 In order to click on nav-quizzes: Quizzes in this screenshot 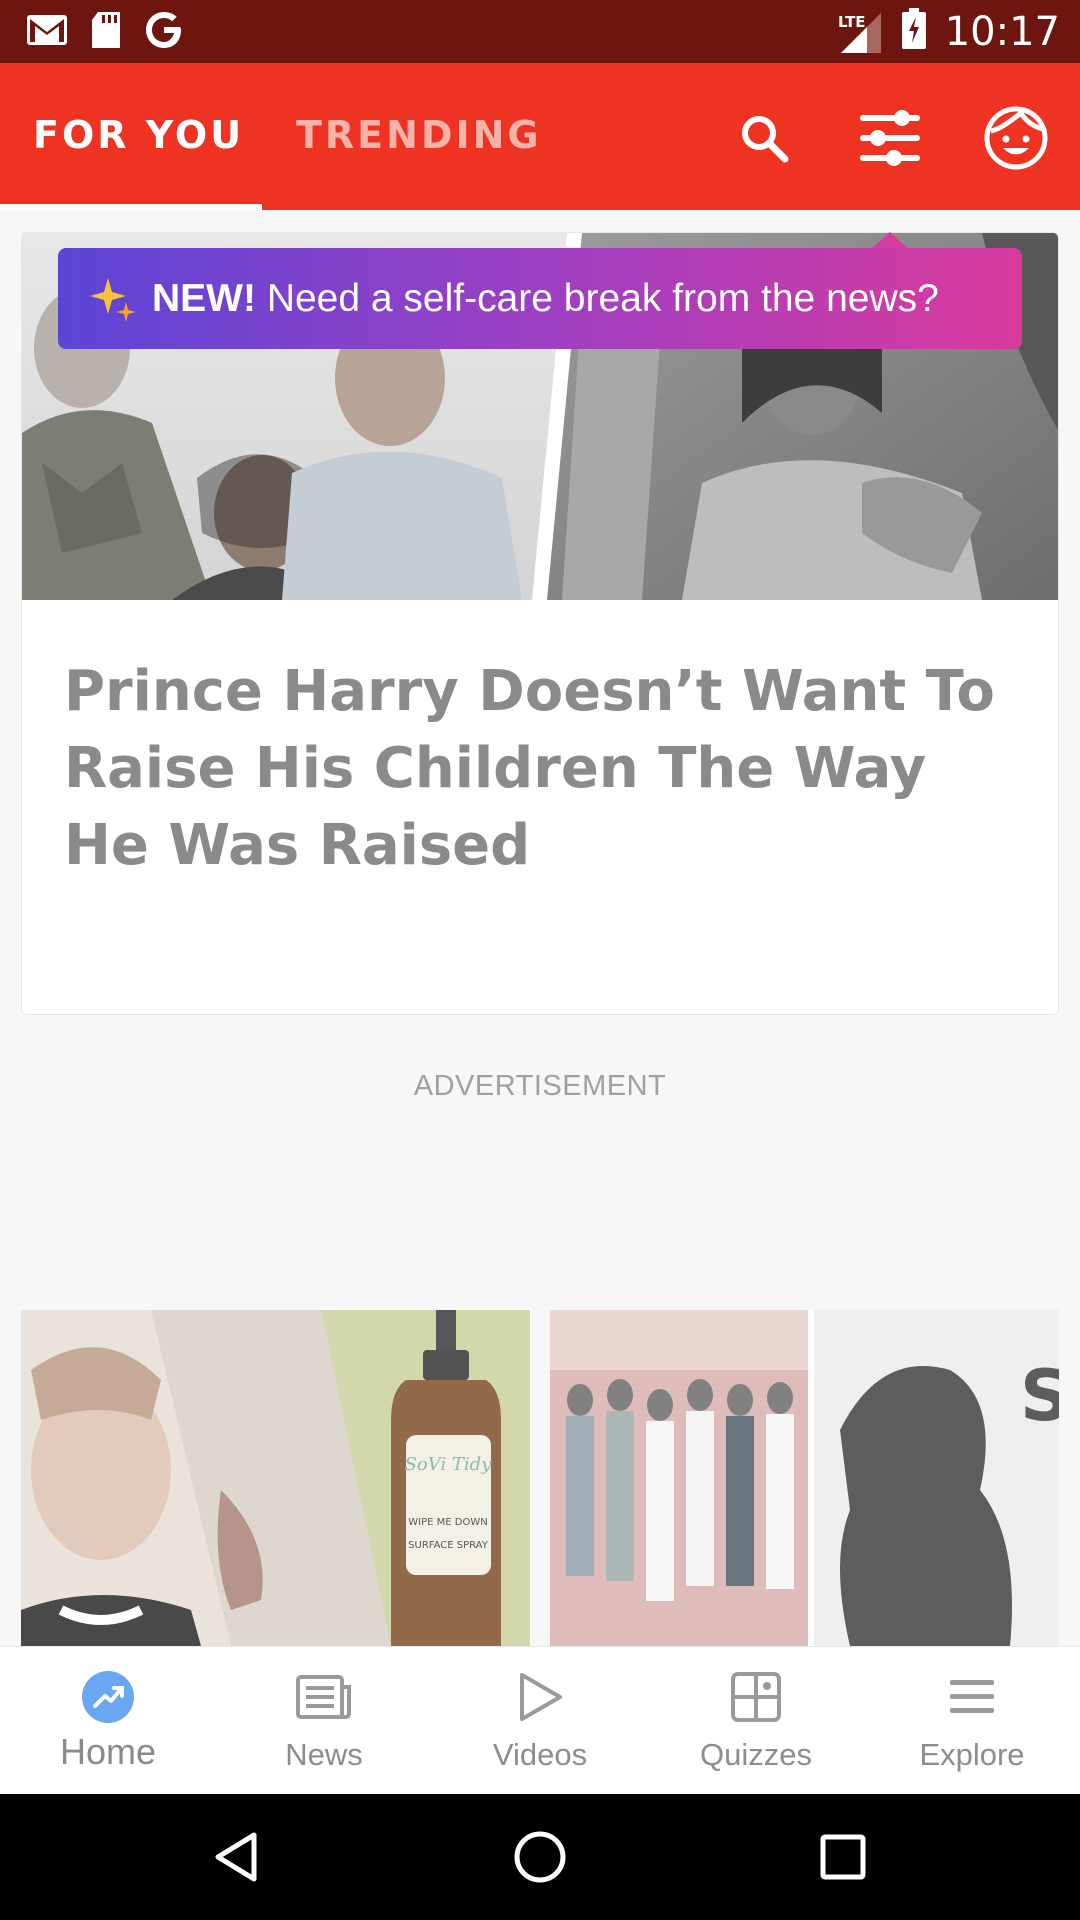, I will do `click(756, 1721)`.